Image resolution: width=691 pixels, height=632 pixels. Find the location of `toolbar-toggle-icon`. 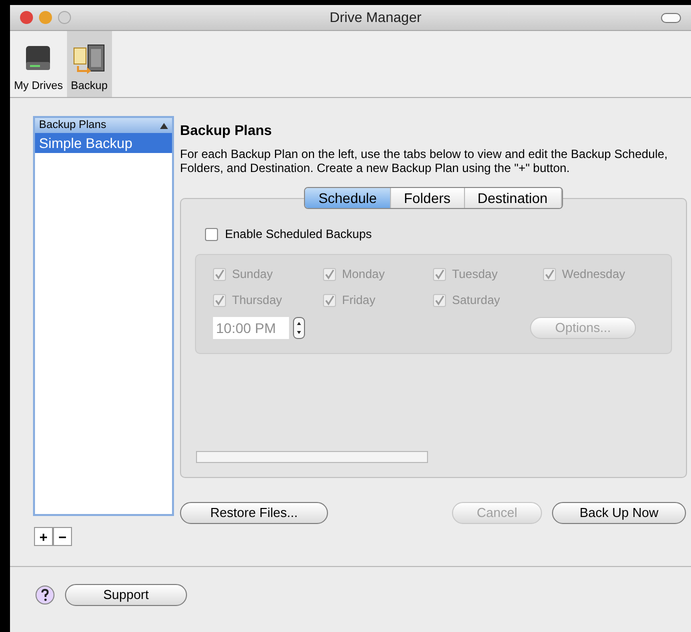

toolbar-toggle-icon is located at coordinates (671, 17).